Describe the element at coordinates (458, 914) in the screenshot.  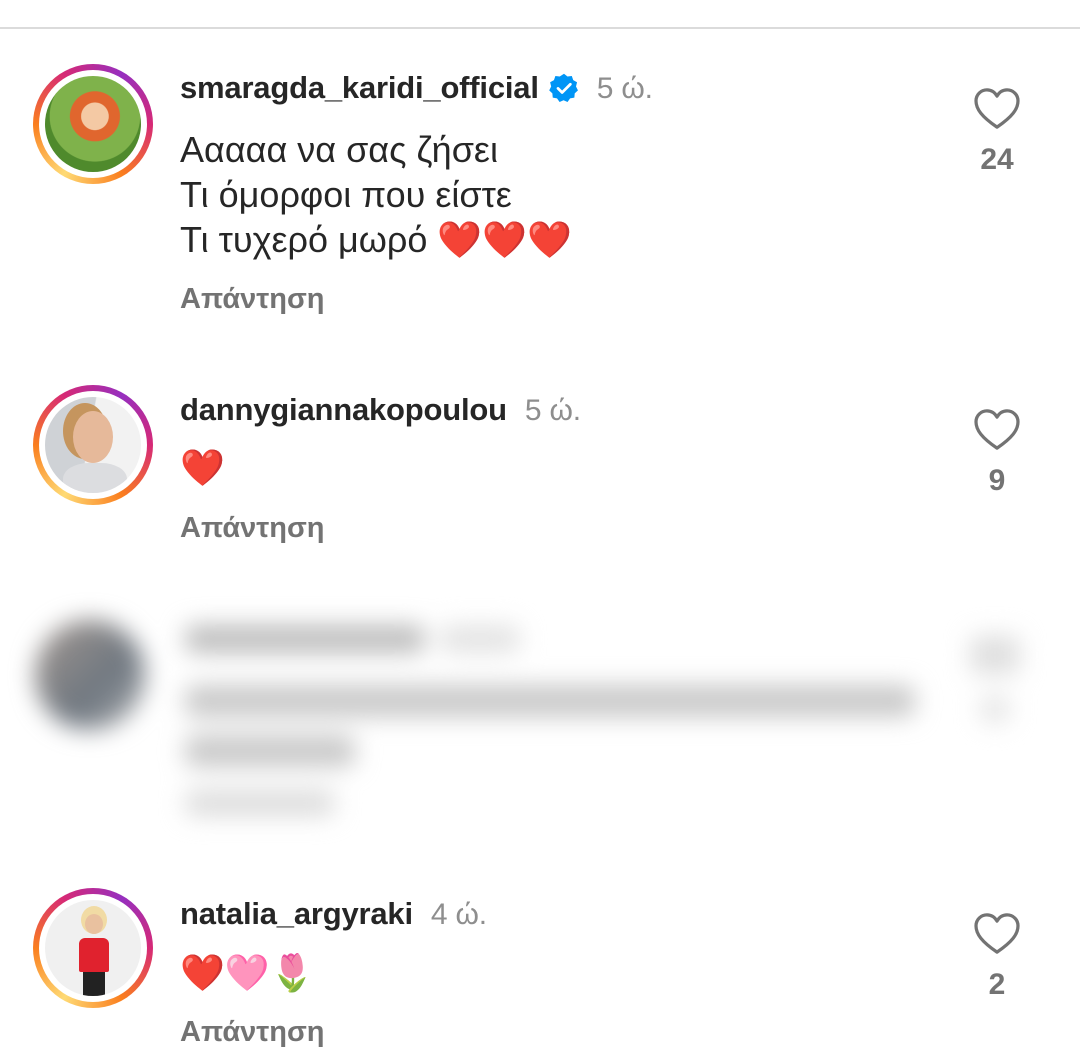
I see `comment-time: 4 ώ.` at that location.